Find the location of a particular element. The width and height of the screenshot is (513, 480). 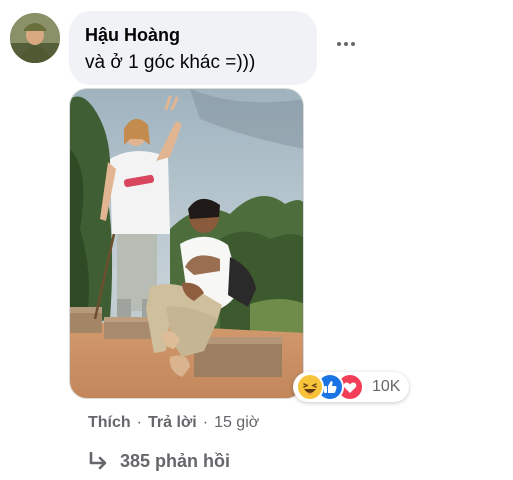

comment-timestamp: 15 giờ is located at coordinates (236, 423).